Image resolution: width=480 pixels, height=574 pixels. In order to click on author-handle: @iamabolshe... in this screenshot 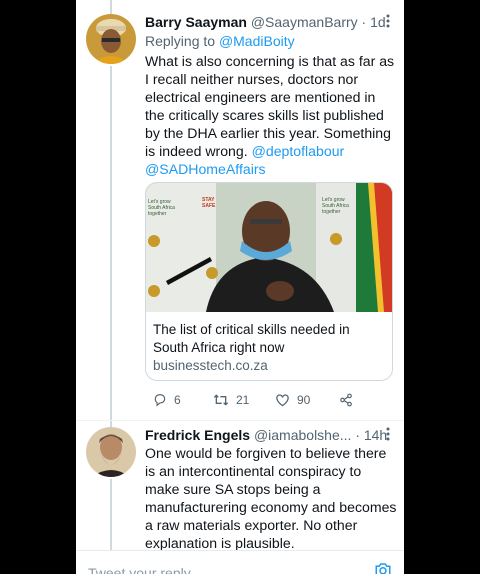, I will do `click(302, 435)`.